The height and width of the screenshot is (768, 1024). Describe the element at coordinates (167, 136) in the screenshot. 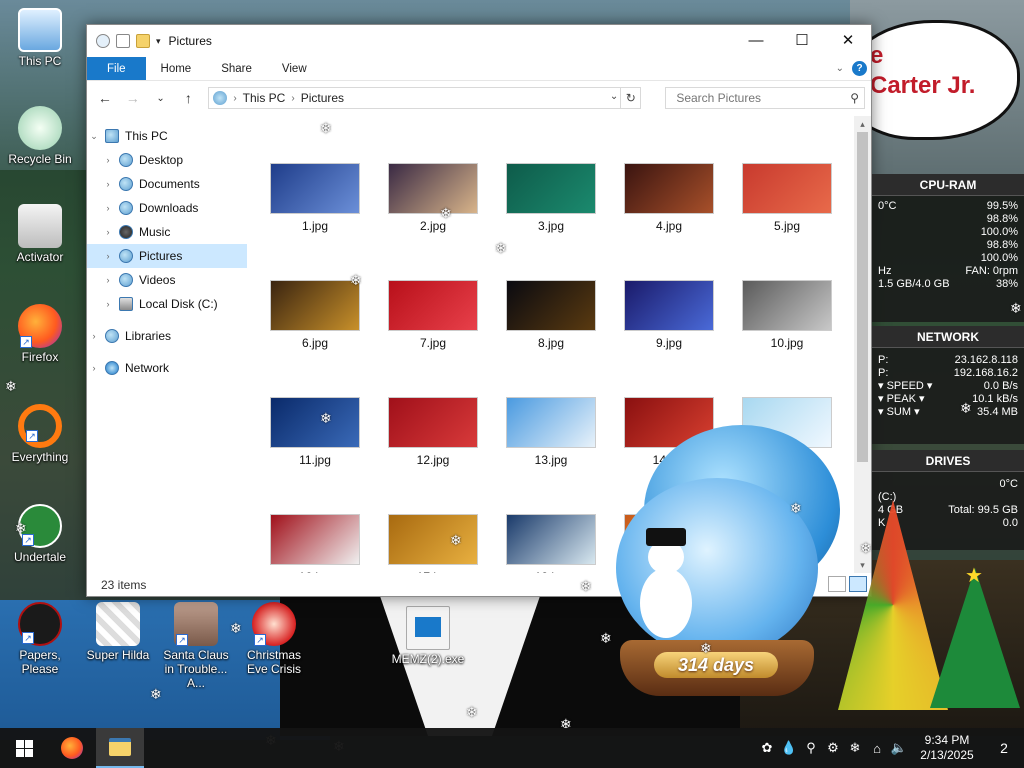

I see `nav-item-this-pc: ⌄ This PC` at that location.